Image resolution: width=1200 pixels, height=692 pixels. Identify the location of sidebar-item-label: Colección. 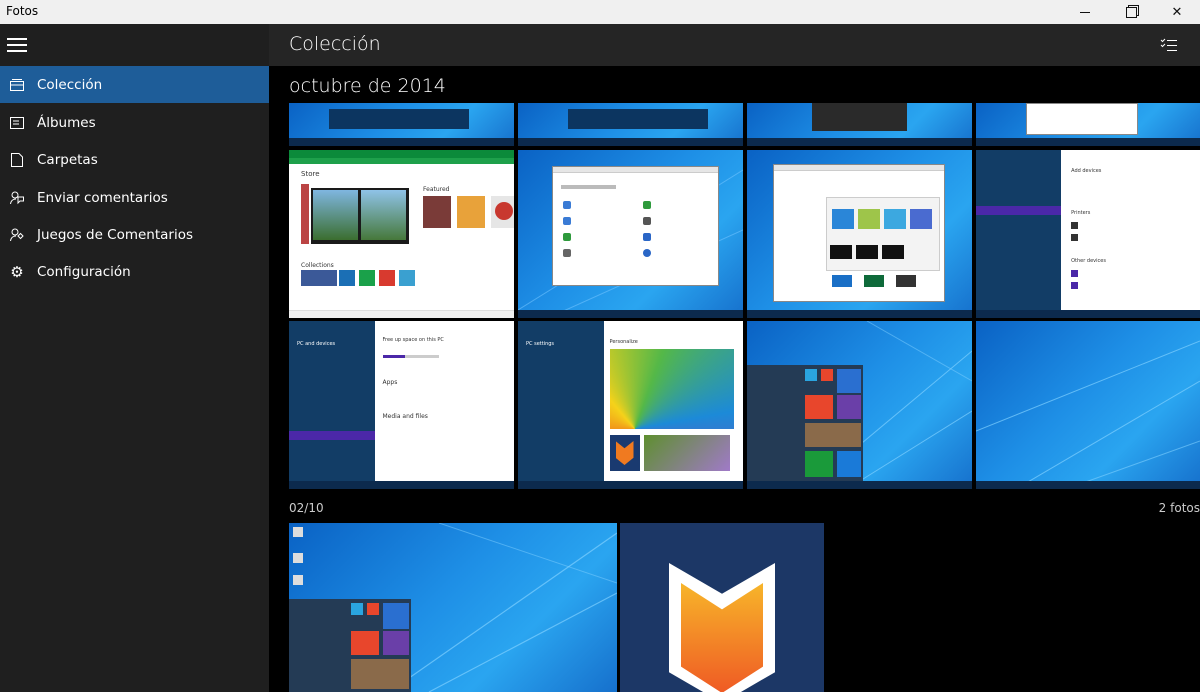
(70, 84).